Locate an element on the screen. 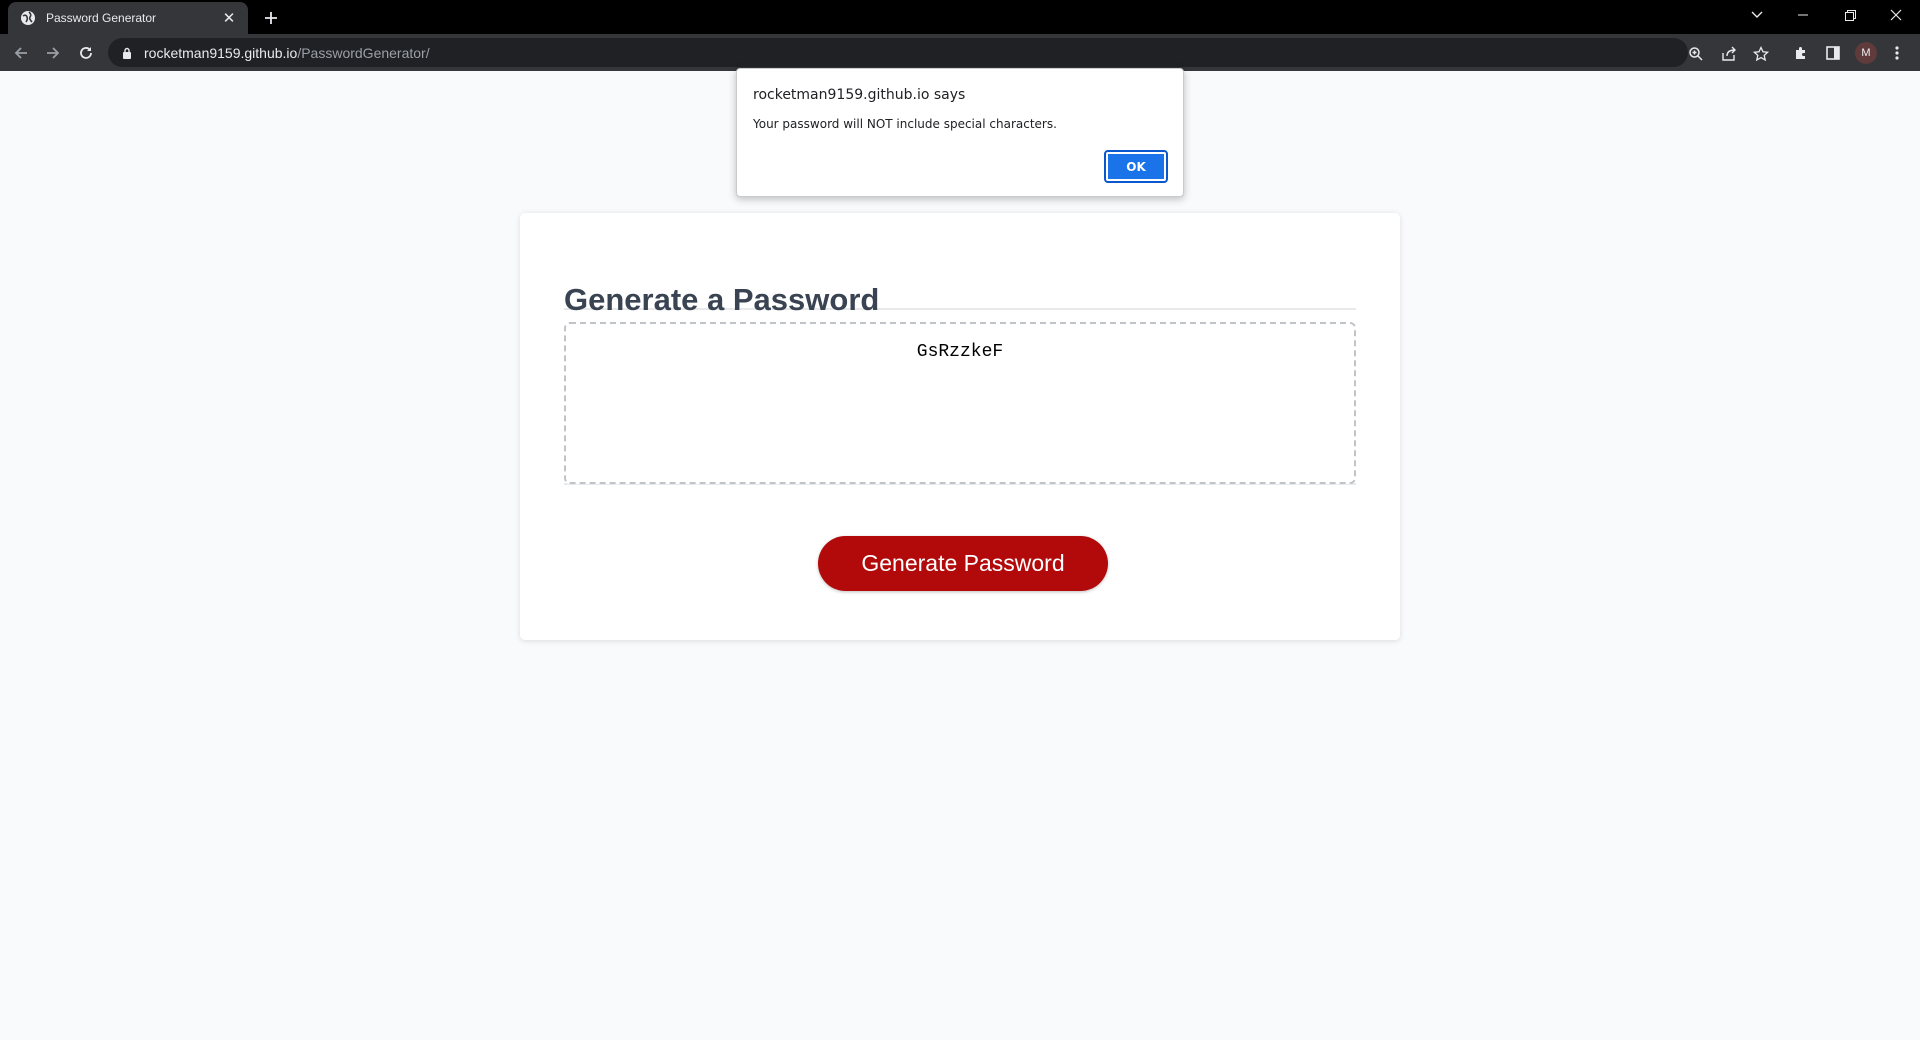  share-icon is located at coordinates (1729, 54).